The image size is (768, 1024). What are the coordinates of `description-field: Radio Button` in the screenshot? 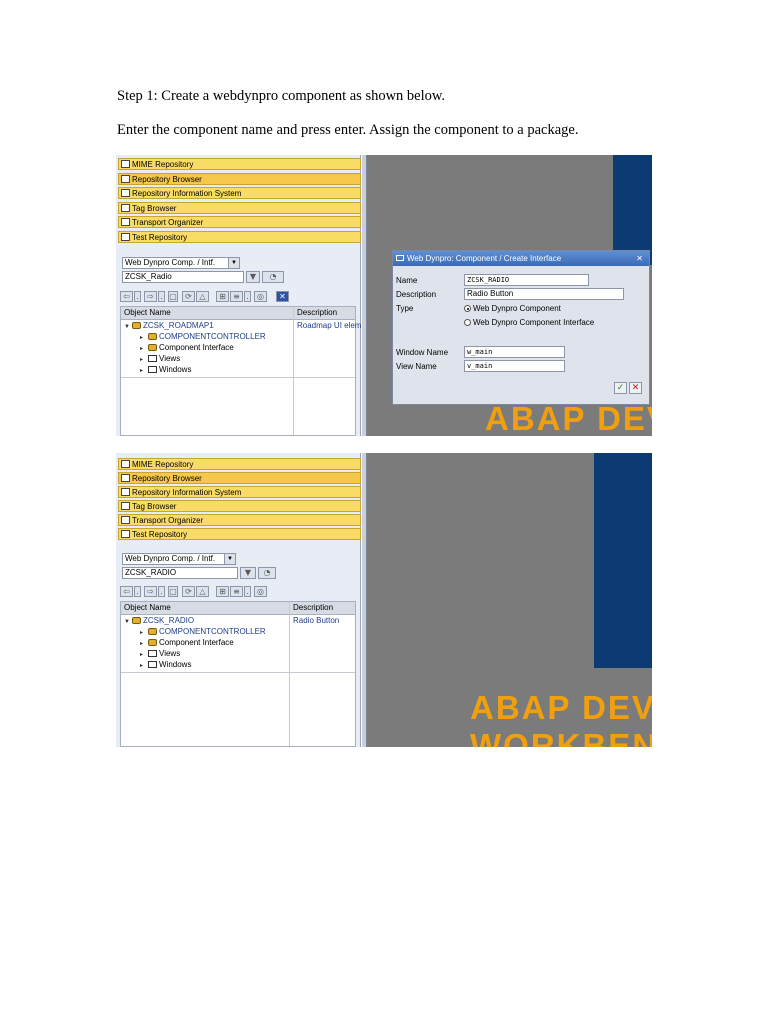 It's located at (544, 294).